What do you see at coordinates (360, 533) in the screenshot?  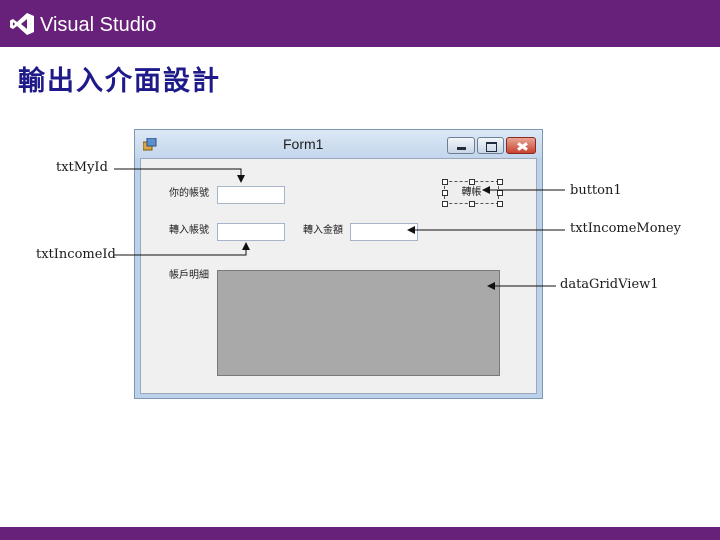 I see `bottom-bar` at bounding box center [360, 533].